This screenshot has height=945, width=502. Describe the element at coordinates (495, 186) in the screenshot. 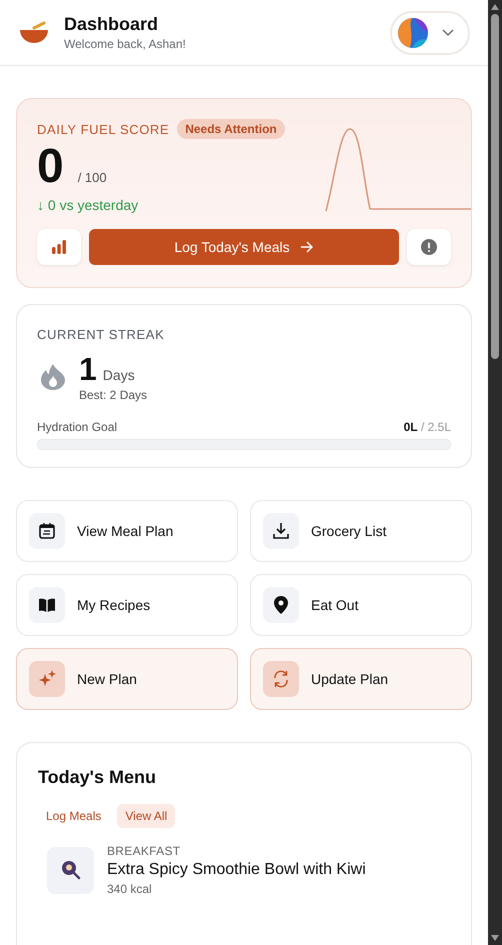

I see `scroll-thumb` at that location.